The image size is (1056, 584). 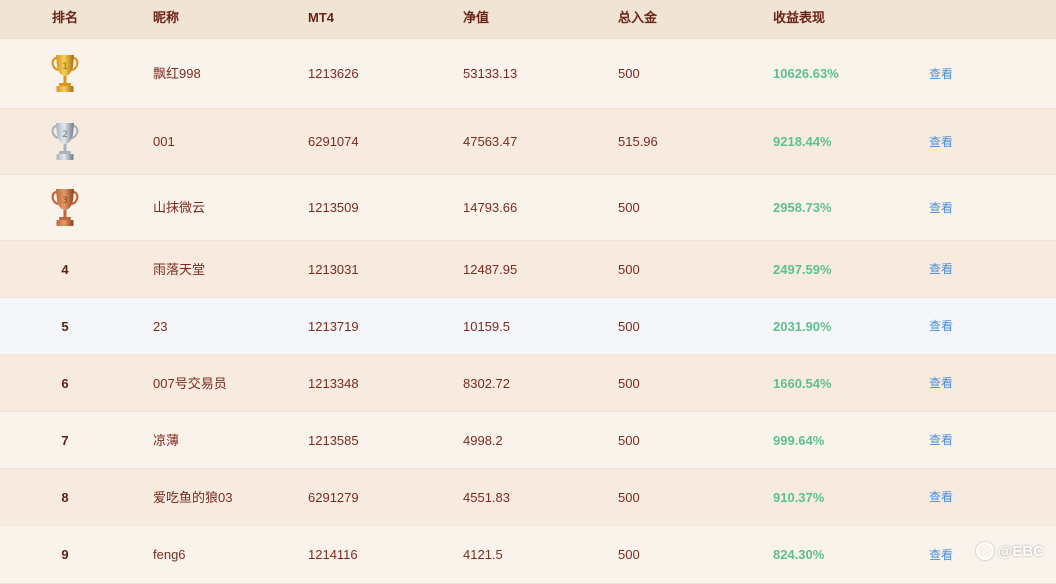 I want to click on table-row: 7 凉薄 1213585 4998.2 500 999.64% 查看, so click(x=528, y=440).